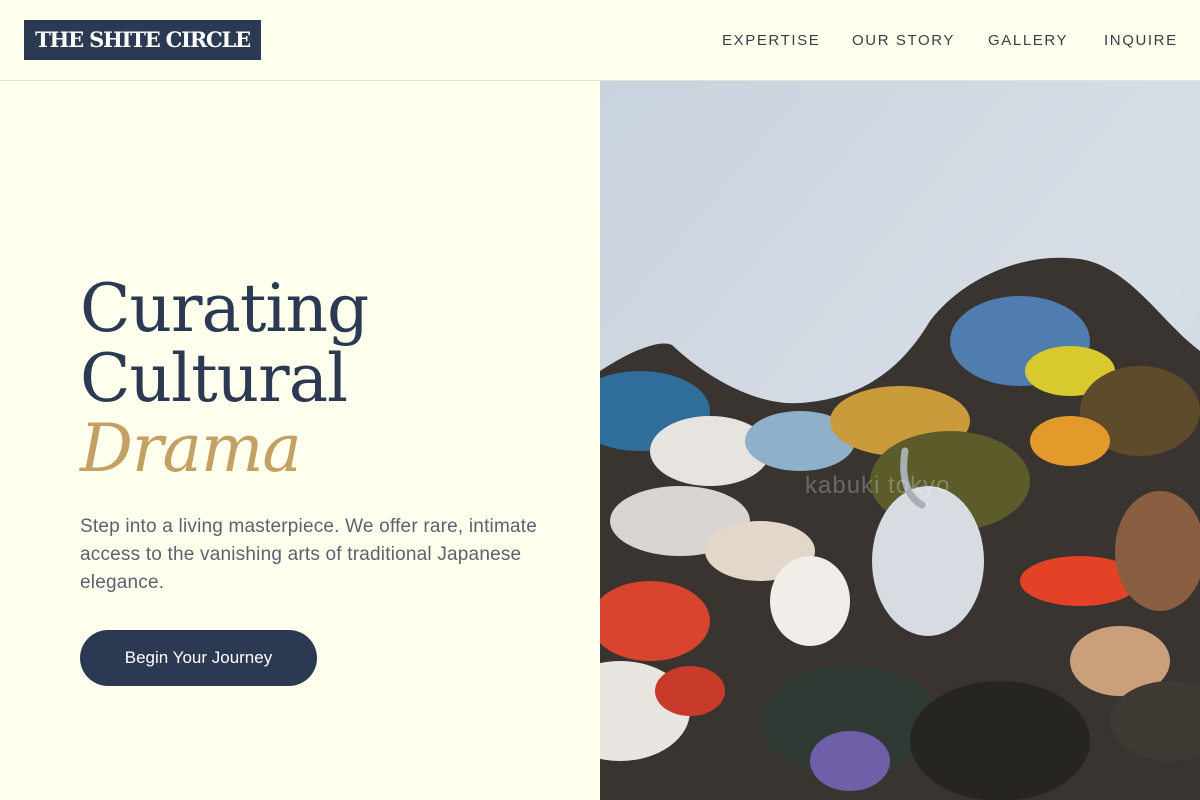 This screenshot has height=800, width=1200. What do you see at coordinates (224, 308) in the screenshot?
I see `headline-line-1: Curating` at bounding box center [224, 308].